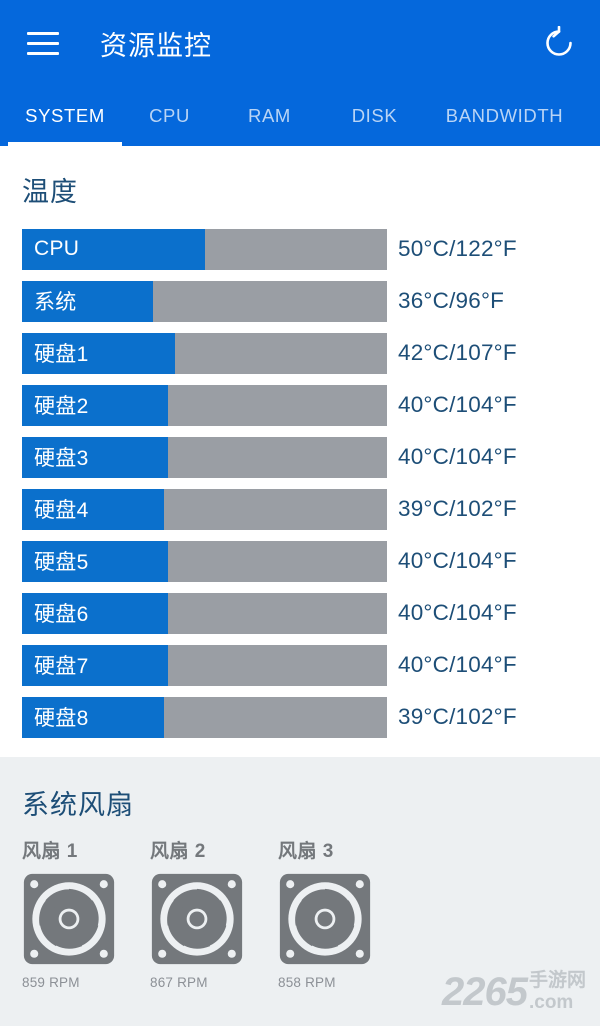 The width and height of the screenshot is (600, 1026). I want to click on temperature-row: CPU 50°C/122°F, so click(300, 249).